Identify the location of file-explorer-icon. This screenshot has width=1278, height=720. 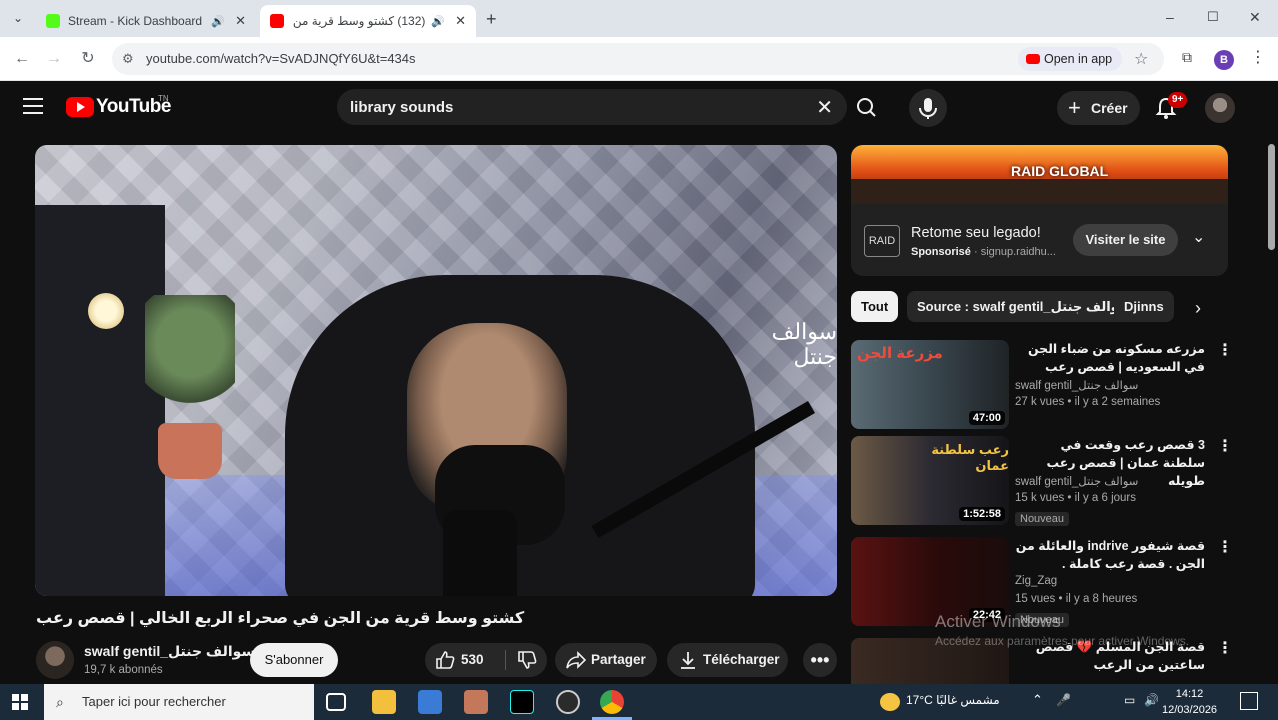
(384, 702).